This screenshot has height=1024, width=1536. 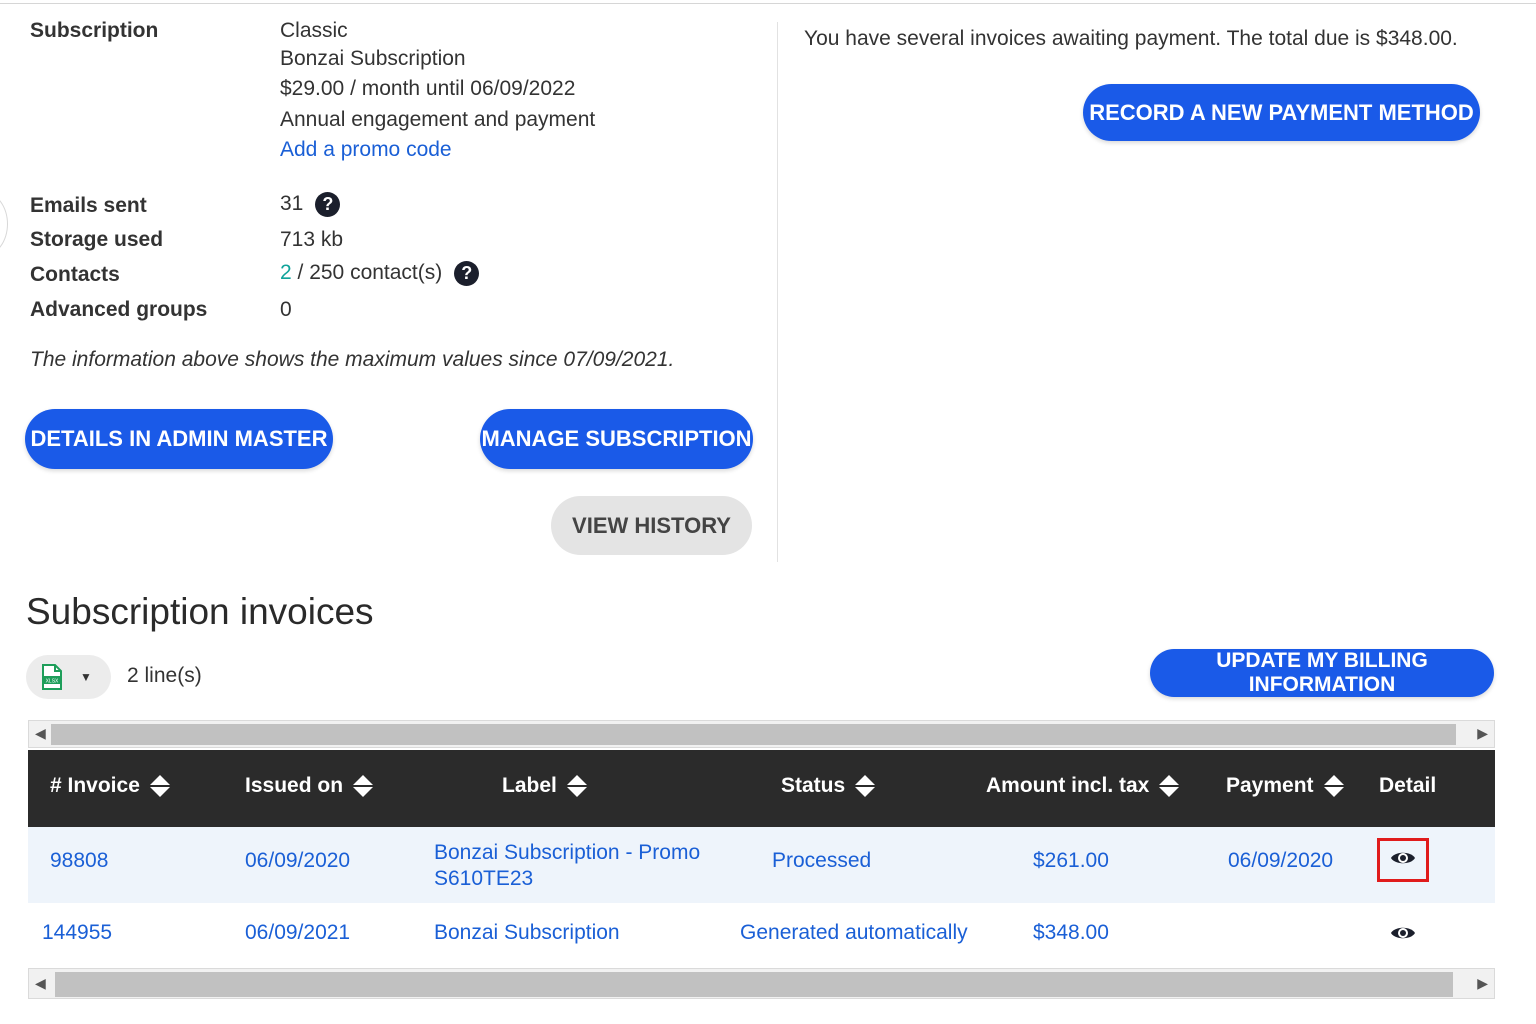 I want to click on add-promo-code-link: Add a promo code, so click(x=366, y=150).